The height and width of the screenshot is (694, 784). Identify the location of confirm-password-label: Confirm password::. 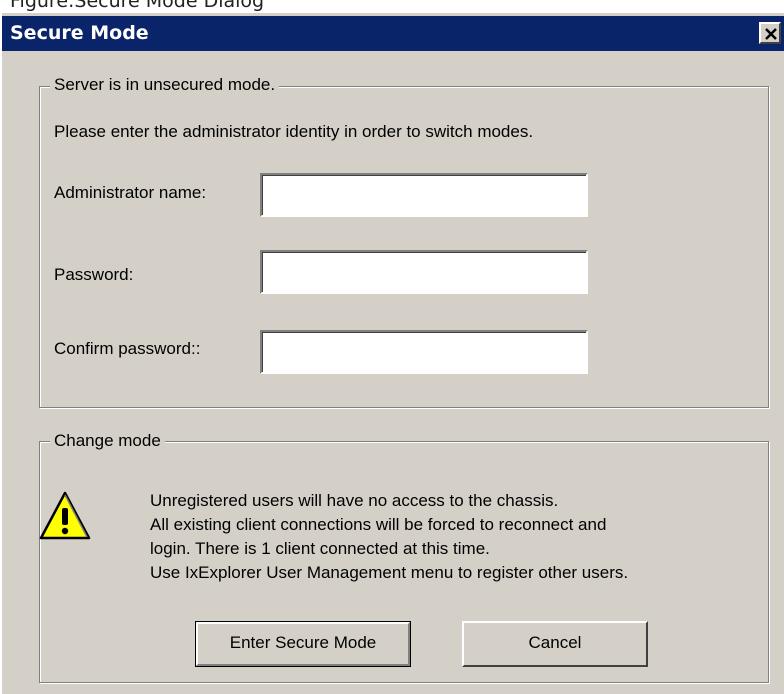
(127, 348).